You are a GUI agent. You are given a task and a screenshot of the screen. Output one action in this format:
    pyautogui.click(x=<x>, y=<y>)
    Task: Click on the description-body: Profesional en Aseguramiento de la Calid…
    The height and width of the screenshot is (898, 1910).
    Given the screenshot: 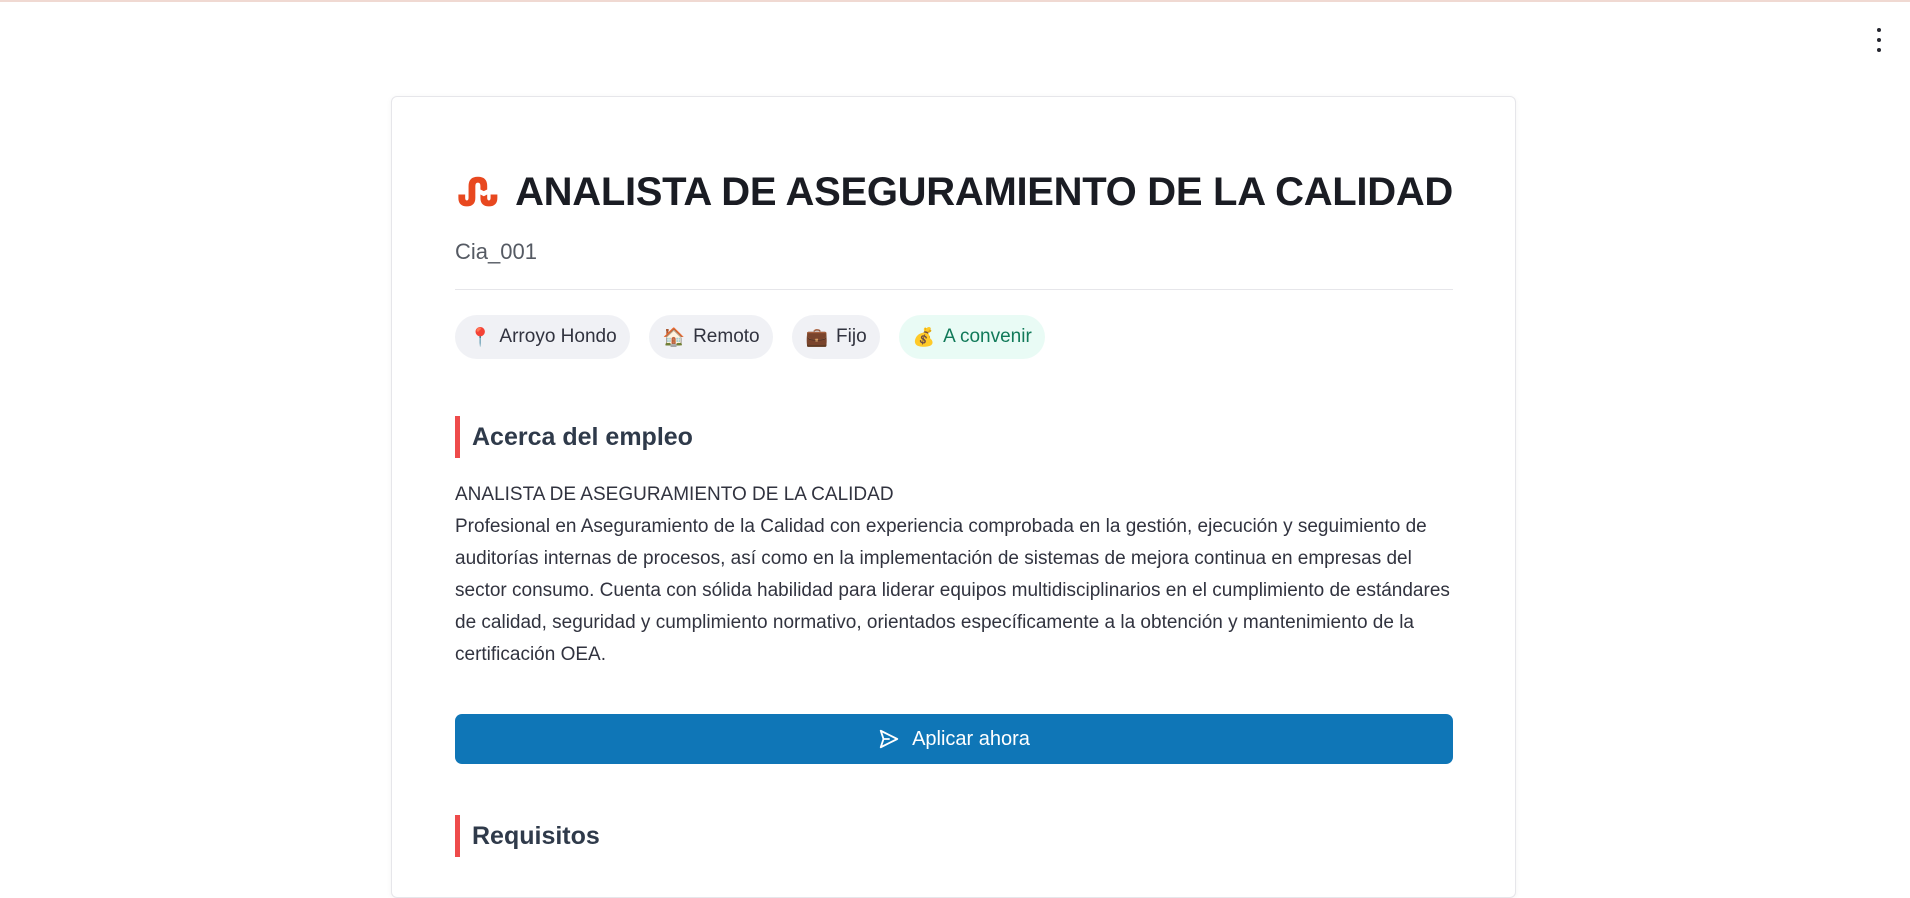 What is the action you would take?
    pyautogui.click(x=952, y=590)
    